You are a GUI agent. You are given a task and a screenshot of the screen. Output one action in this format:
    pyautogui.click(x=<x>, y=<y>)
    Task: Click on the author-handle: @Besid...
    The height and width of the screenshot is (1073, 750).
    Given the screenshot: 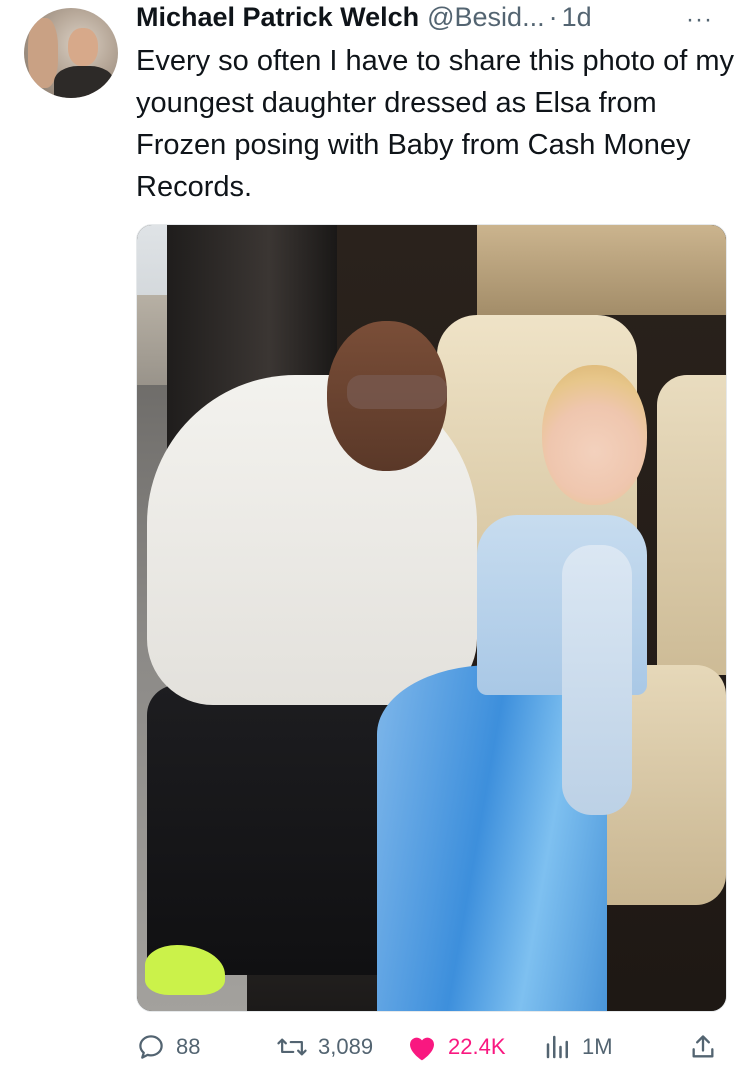 What is the action you would take?
    pyautogui.click(x=485, y=17)
    